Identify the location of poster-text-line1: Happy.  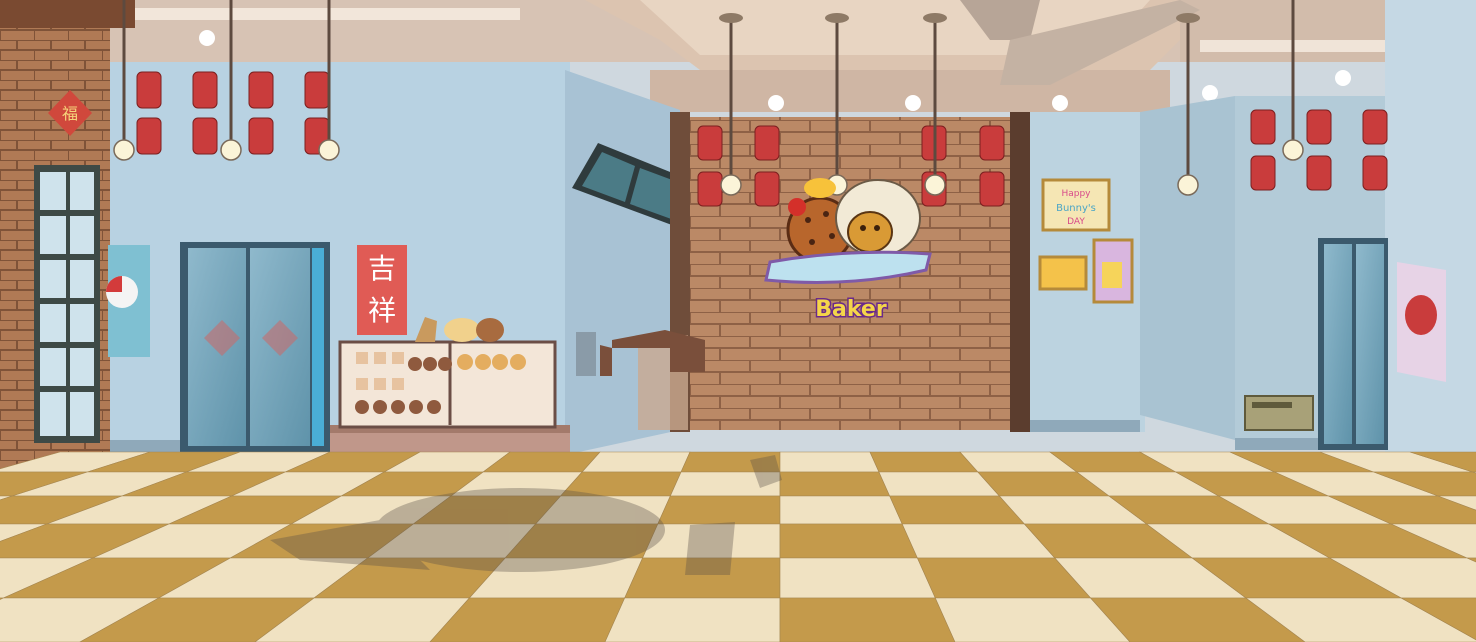
(1076, 194).